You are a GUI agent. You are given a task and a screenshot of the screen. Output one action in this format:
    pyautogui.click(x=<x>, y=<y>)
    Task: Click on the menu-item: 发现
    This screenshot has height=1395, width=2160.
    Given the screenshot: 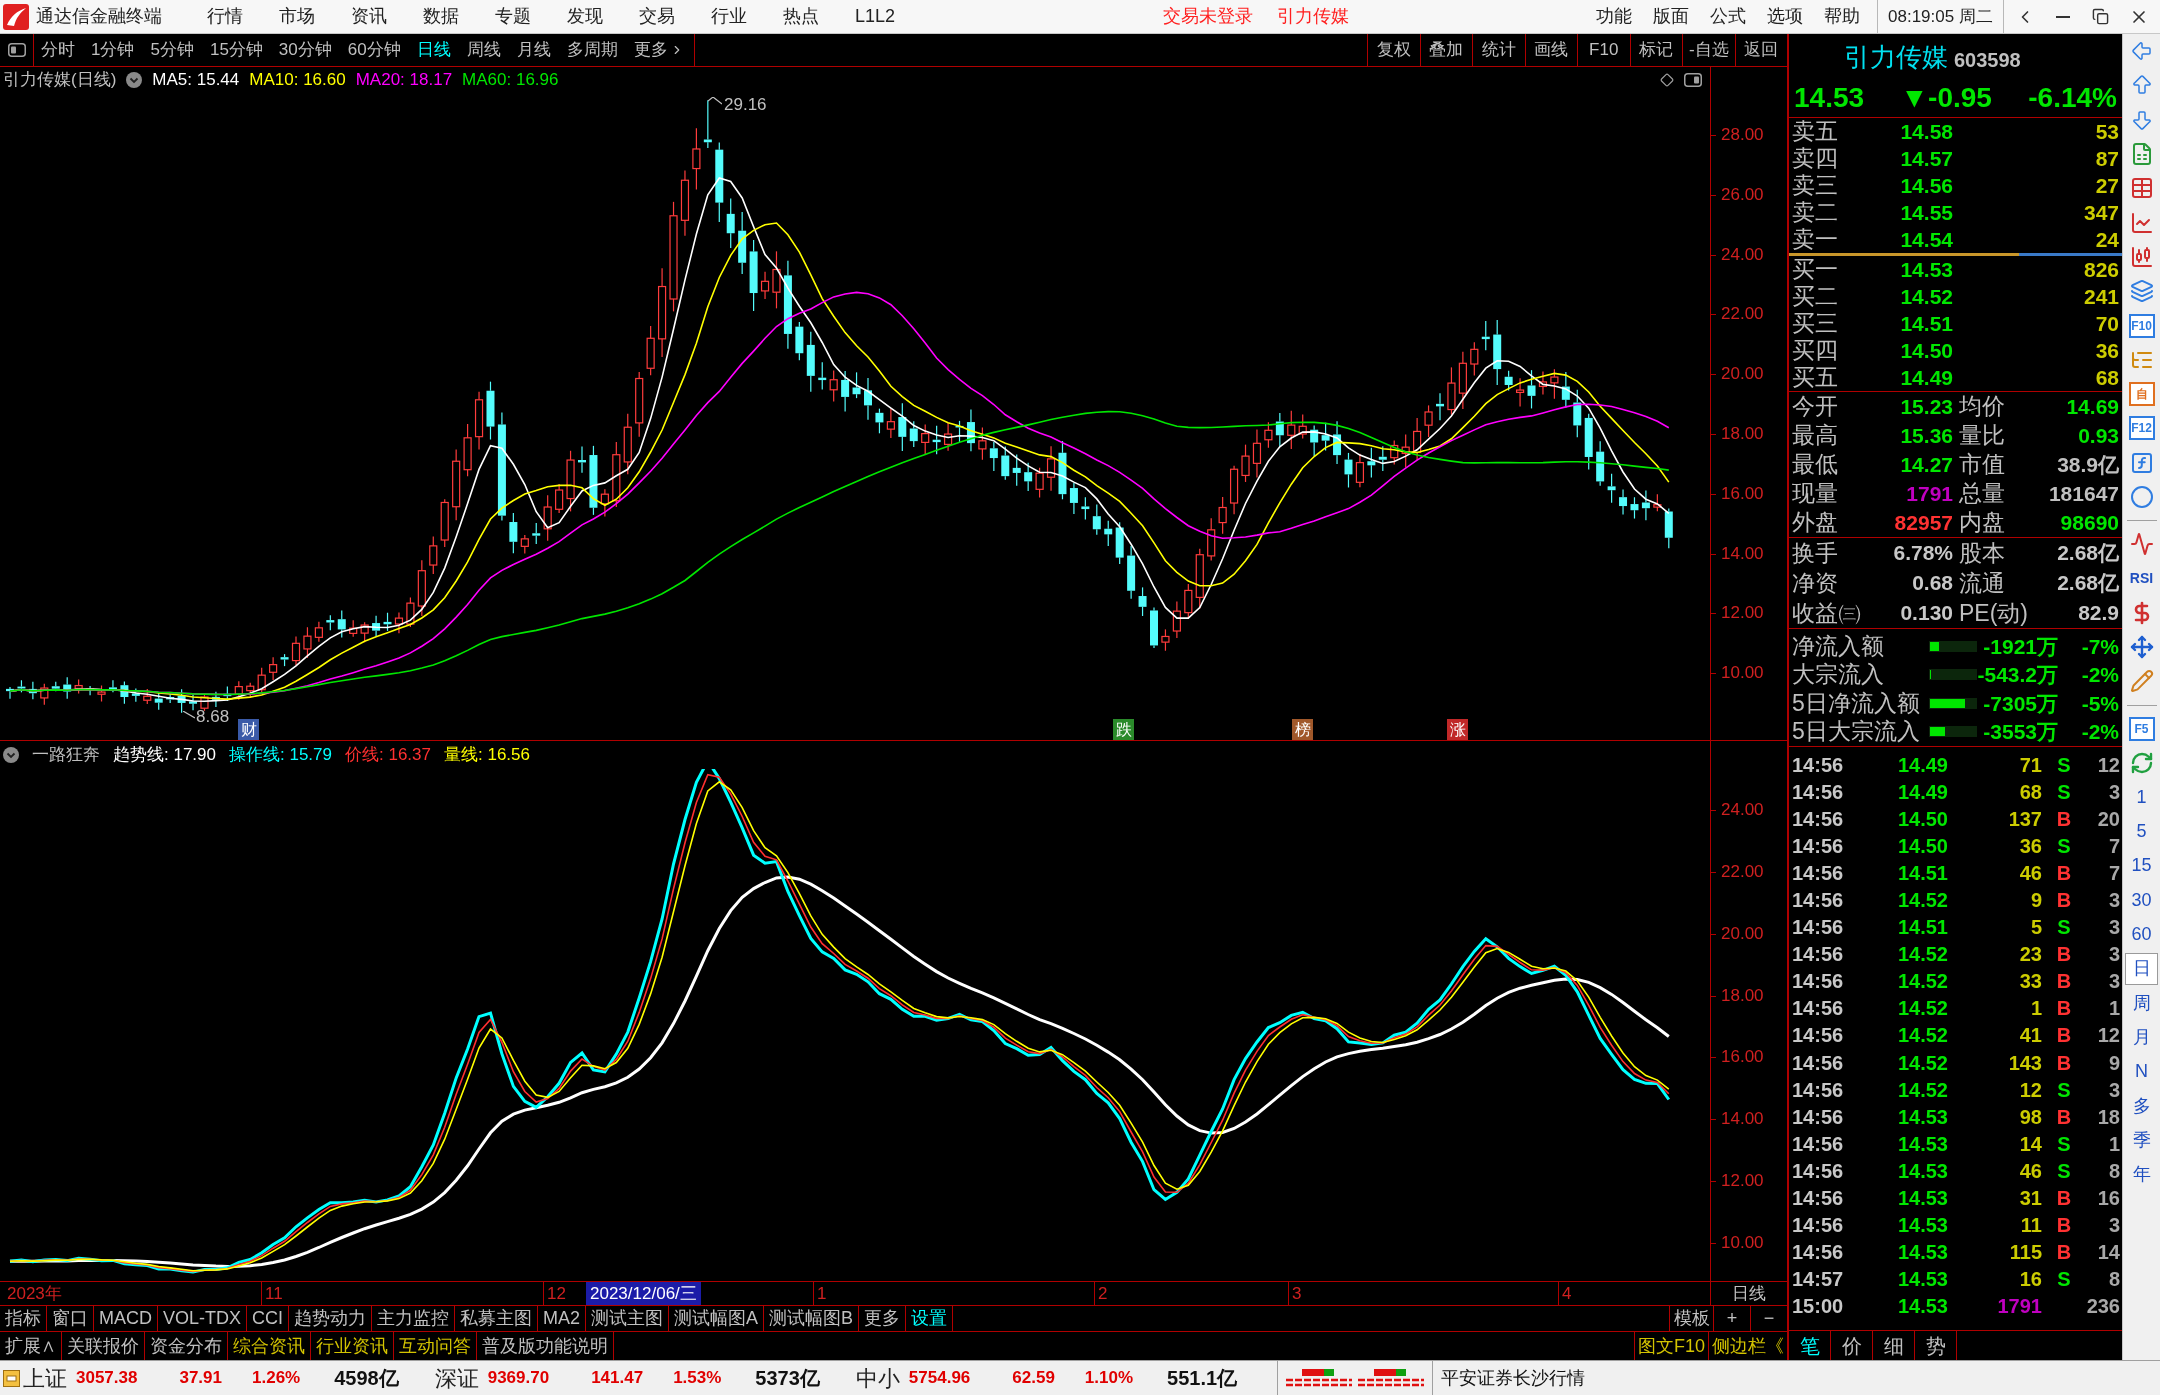 What is the action you would take?
    pyautogui.click(x=585, y=16)
    